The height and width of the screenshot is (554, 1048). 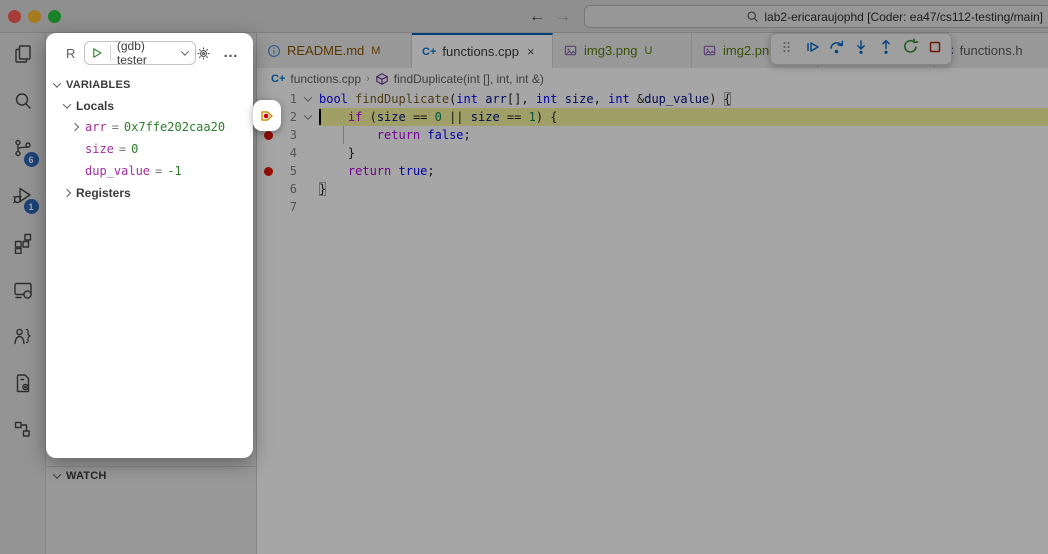 I want to click on debug-step-into-button, so click(x=861, y=49).